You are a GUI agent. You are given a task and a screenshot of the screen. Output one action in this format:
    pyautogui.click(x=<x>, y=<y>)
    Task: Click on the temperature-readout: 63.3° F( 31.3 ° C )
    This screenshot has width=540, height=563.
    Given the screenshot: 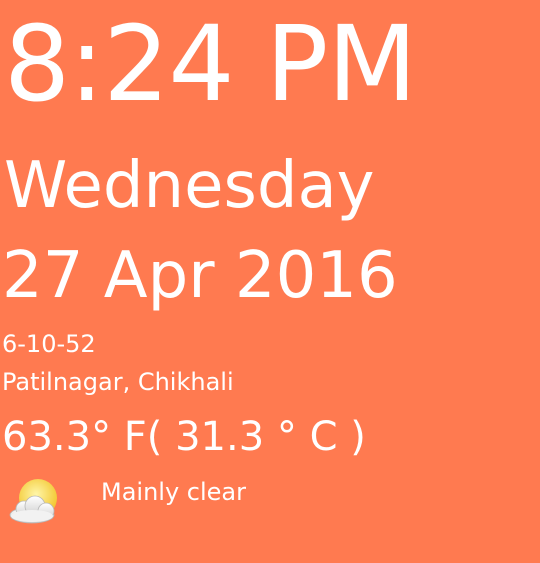 What is the action you would take?
    pyautogui.click(x=184, y=437)
    